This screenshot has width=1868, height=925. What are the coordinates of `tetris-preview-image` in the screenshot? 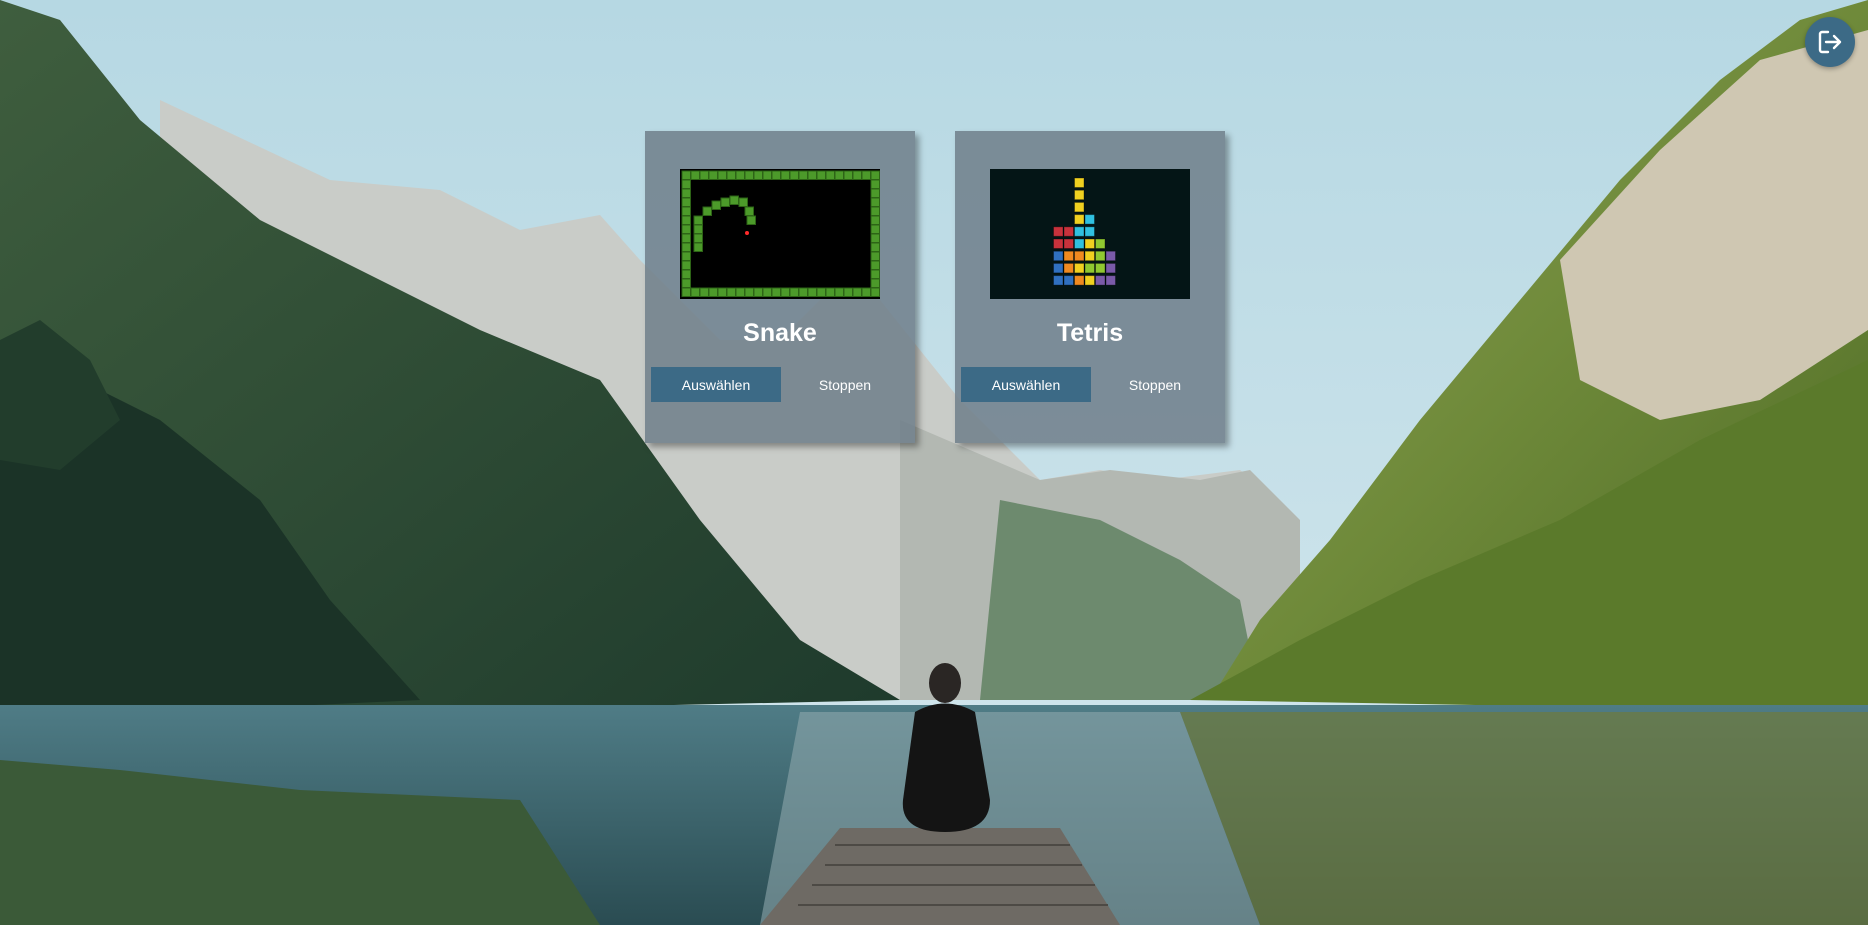 It's located at (1090, 234).